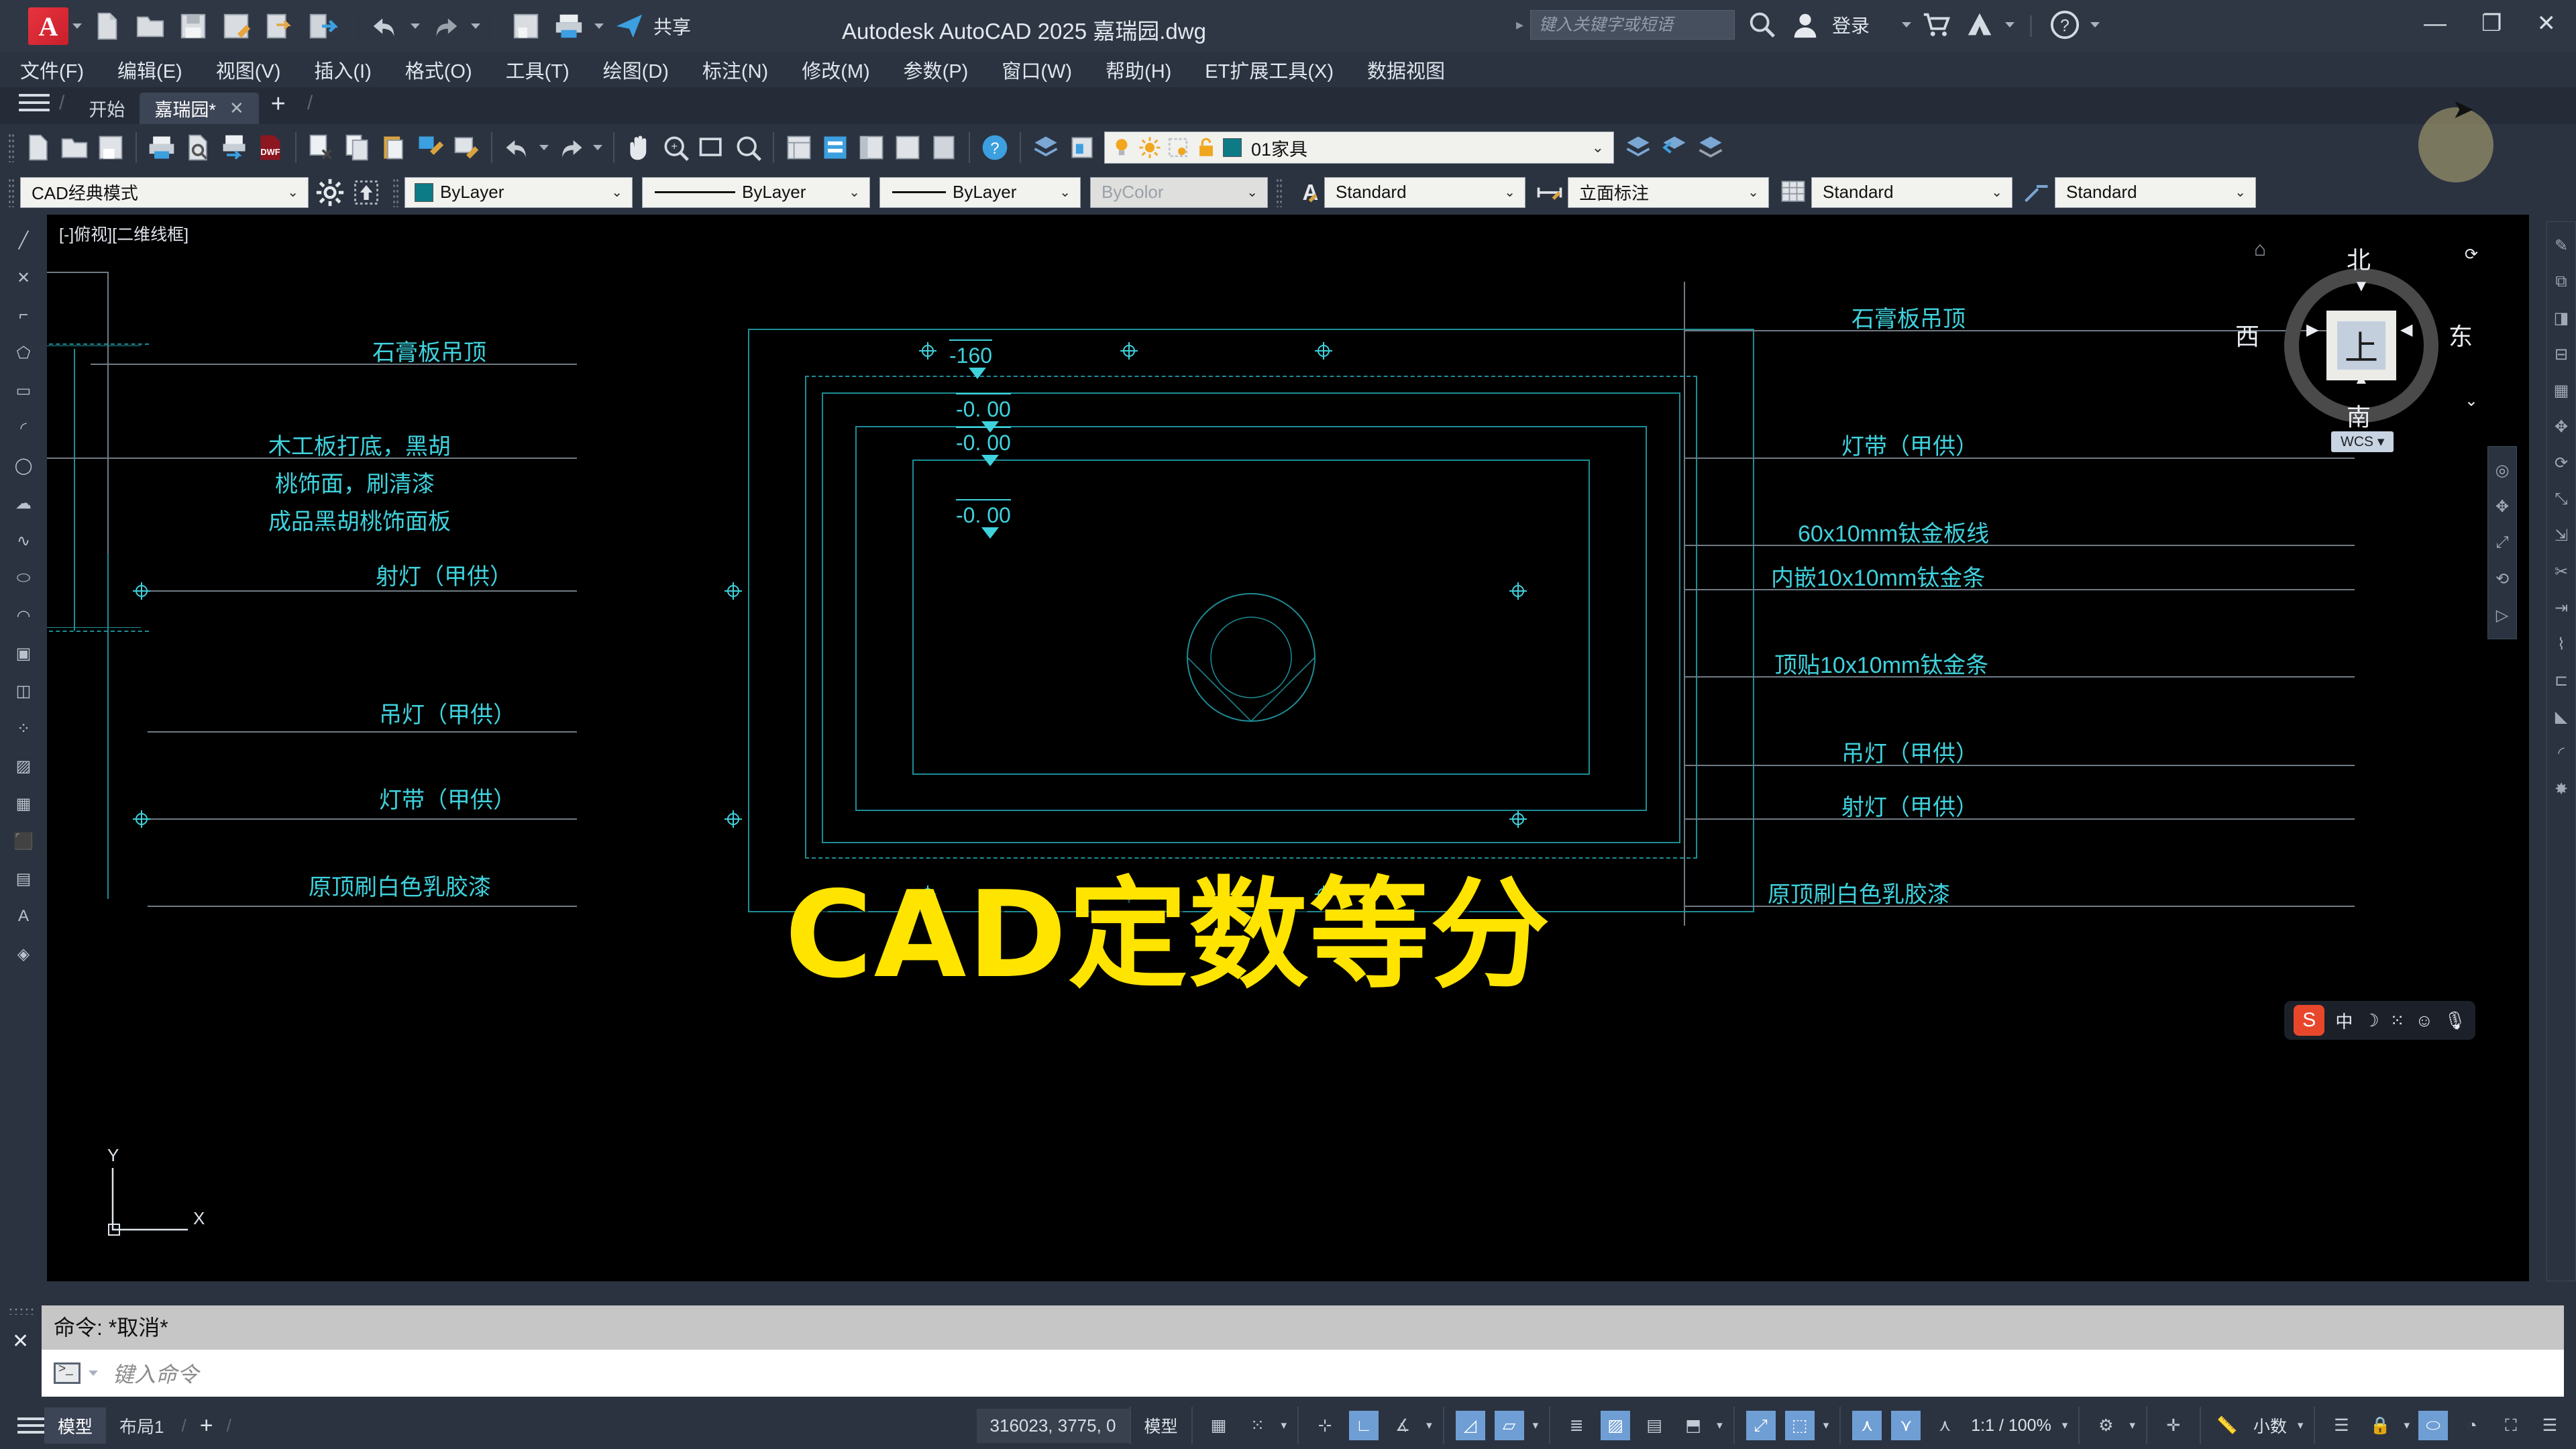 Image resolution: width=2576 pixels, height=1449 pixels. I want to click on plot-icon, so click(161, 147).